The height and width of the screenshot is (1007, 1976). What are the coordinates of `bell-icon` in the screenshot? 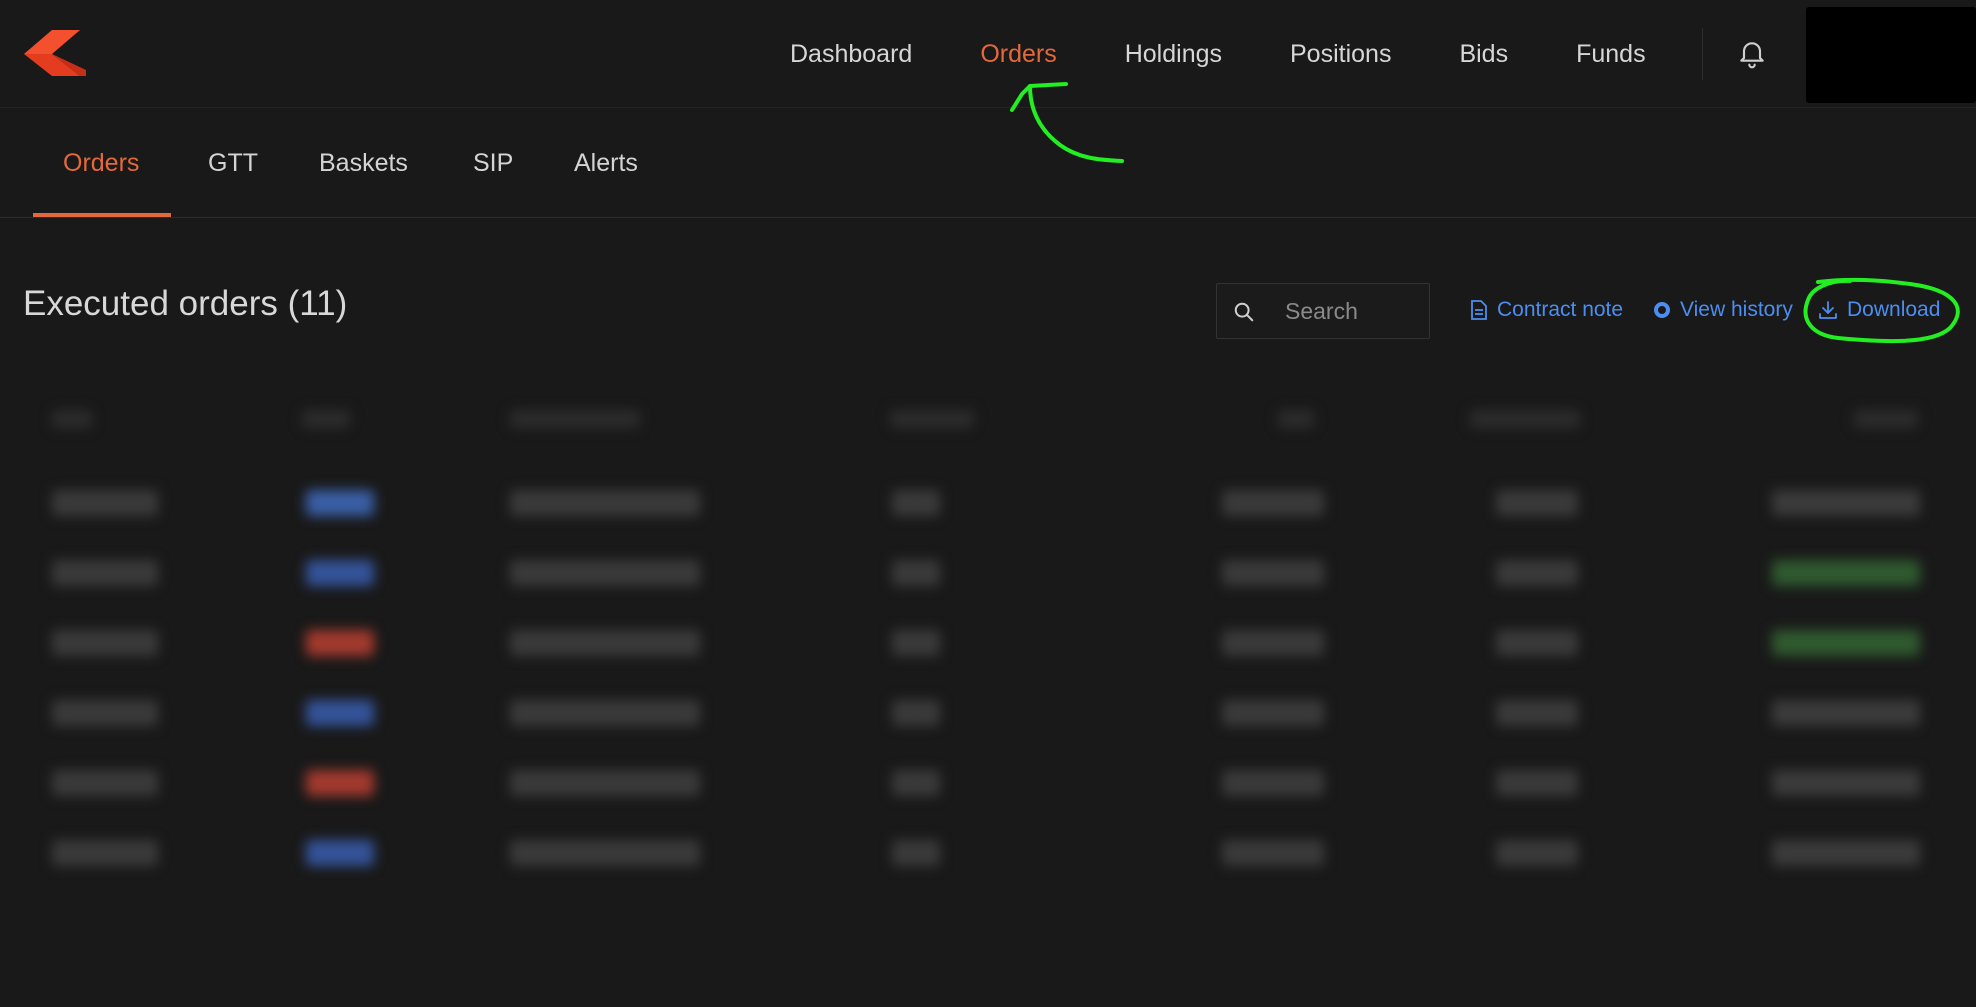 It's located at (1752, 54).